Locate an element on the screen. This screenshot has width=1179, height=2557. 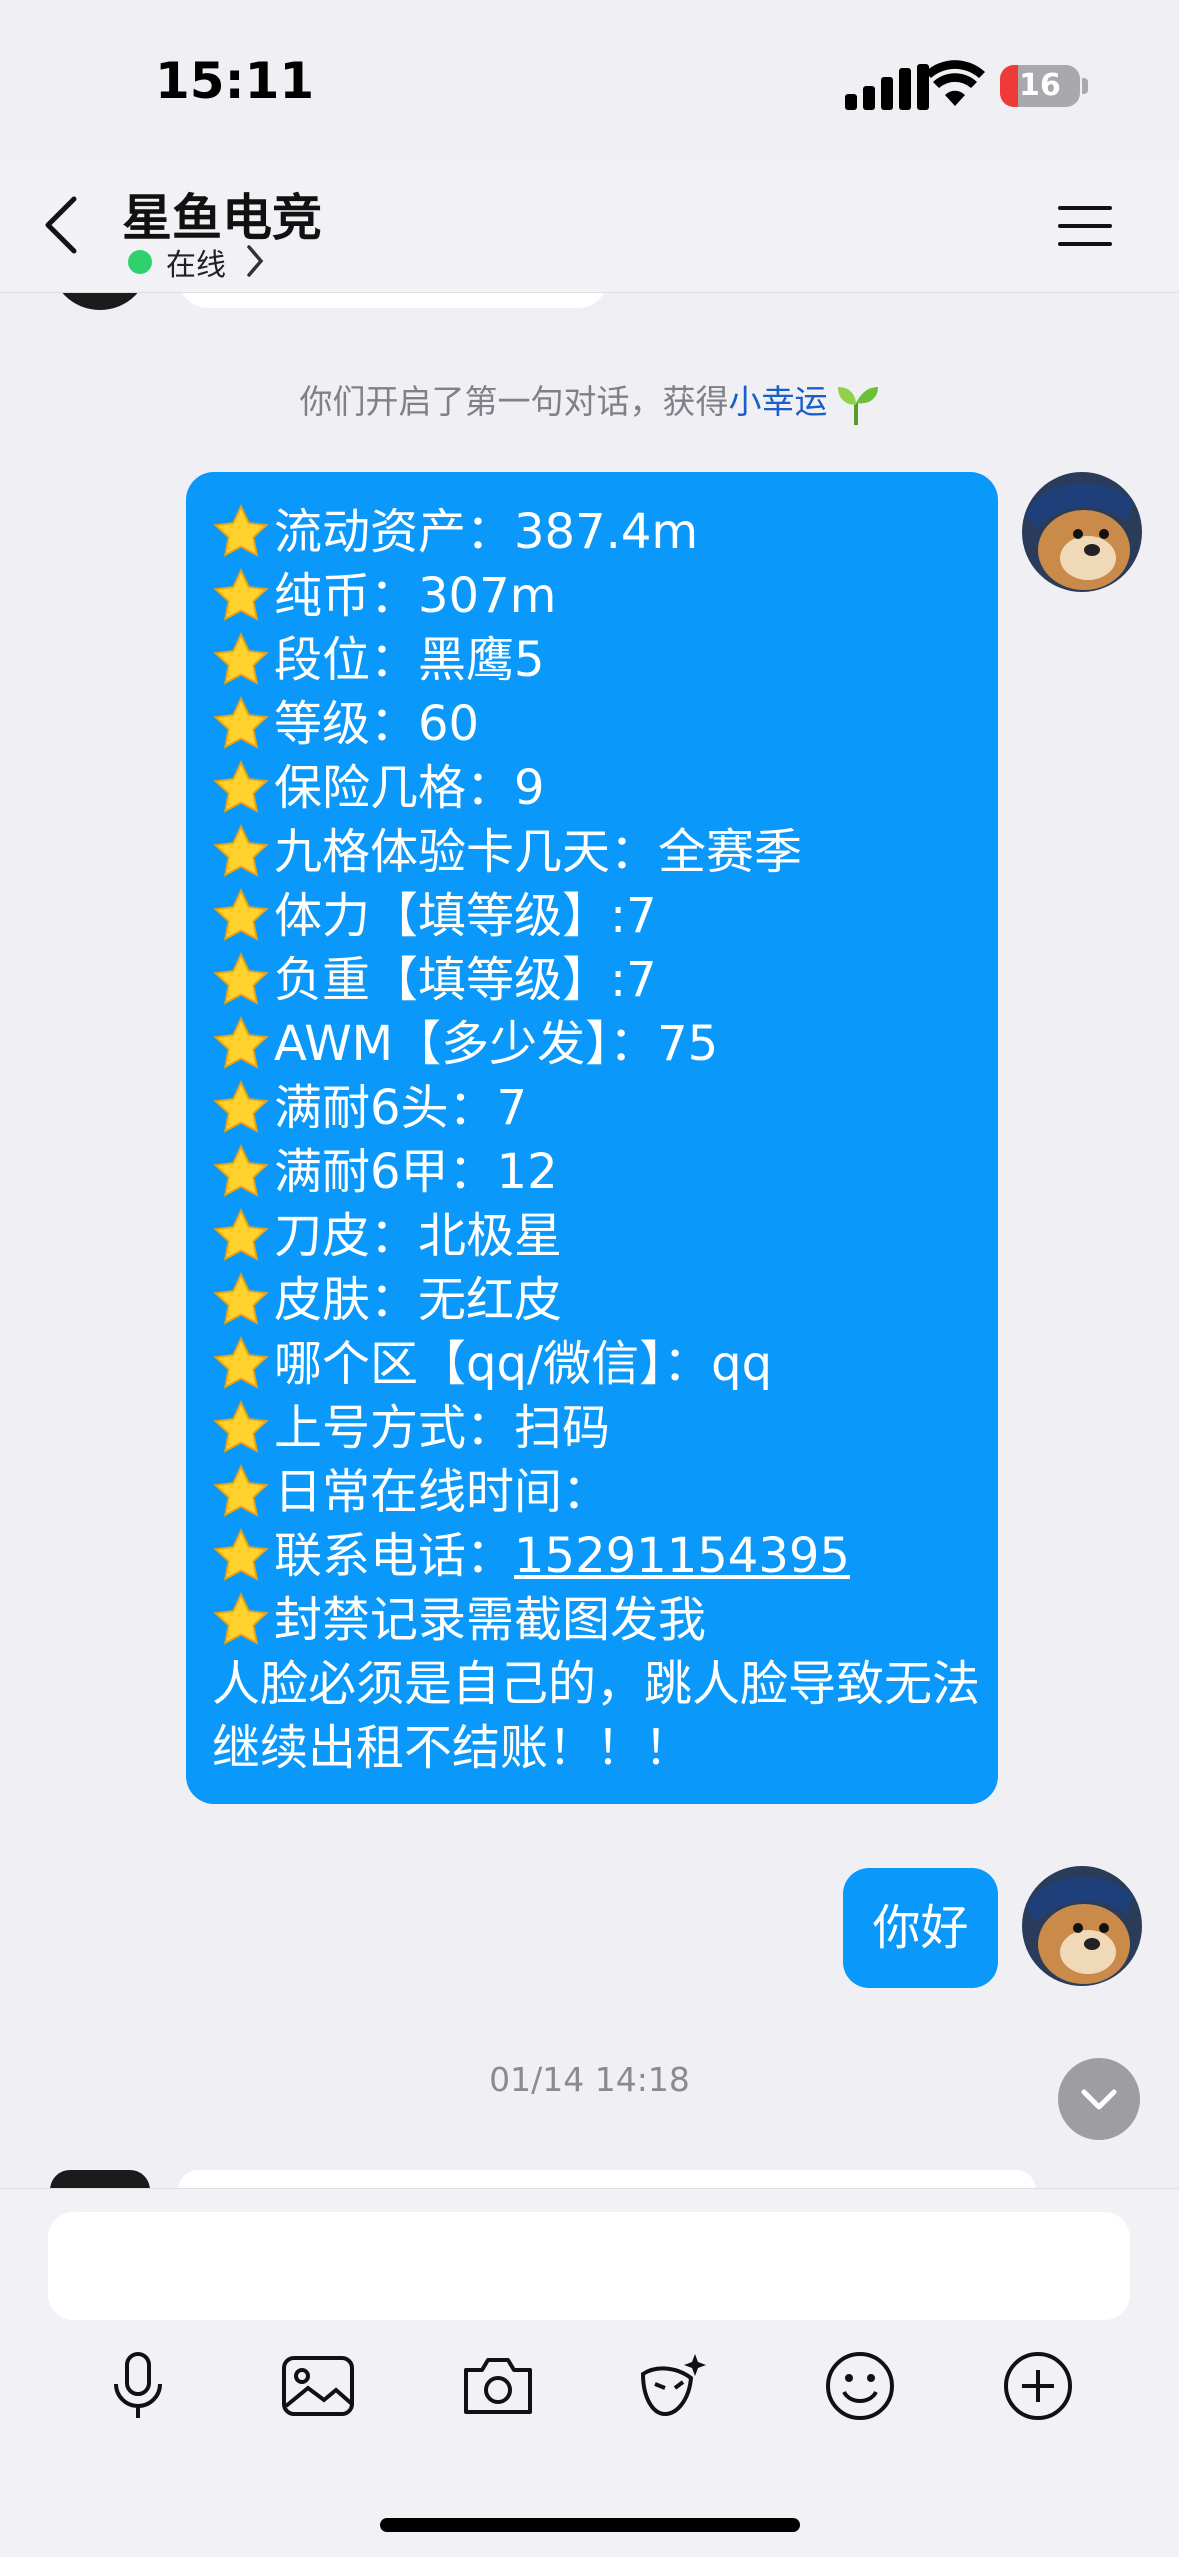
battery-tip is located at coordinates (1085, 86).